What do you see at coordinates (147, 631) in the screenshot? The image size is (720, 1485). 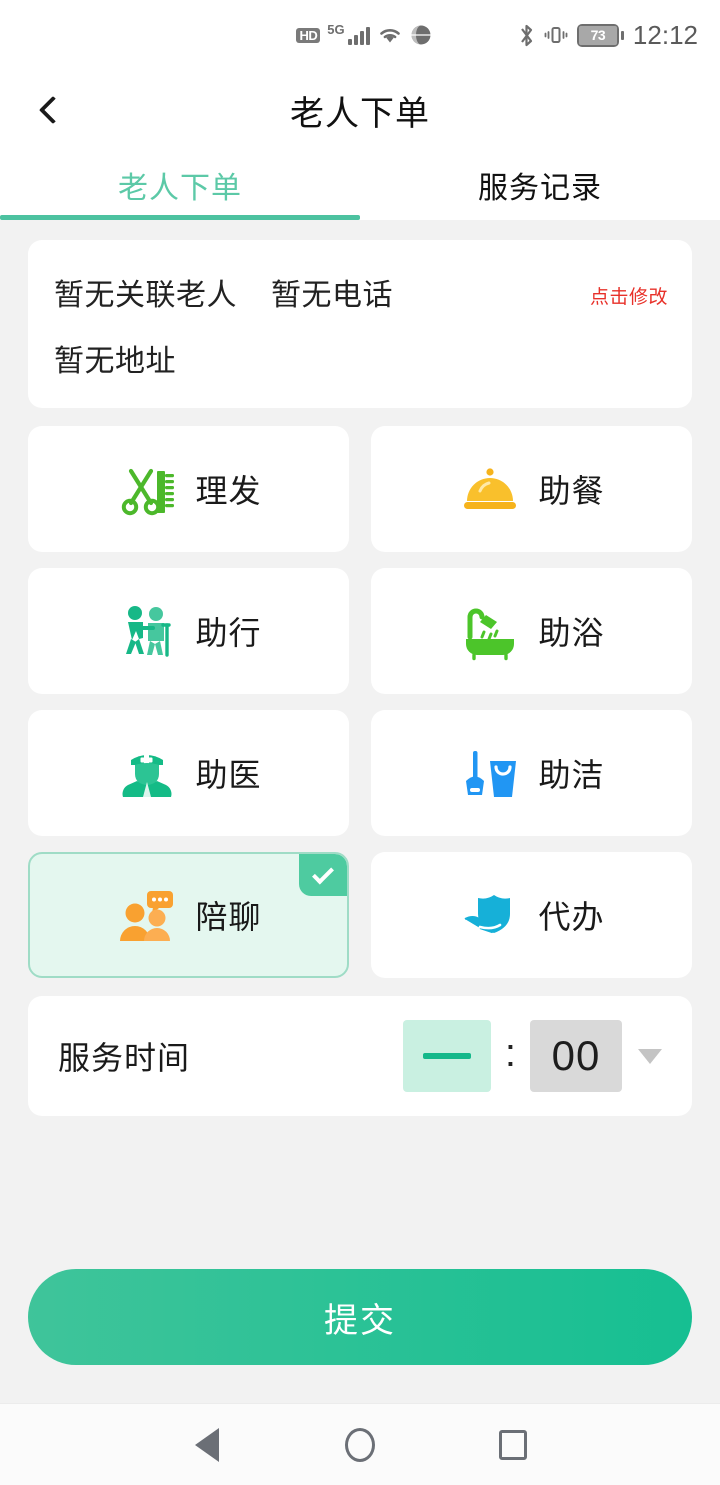 I see `walking-assist-icon` at bounding box center [147, 631].